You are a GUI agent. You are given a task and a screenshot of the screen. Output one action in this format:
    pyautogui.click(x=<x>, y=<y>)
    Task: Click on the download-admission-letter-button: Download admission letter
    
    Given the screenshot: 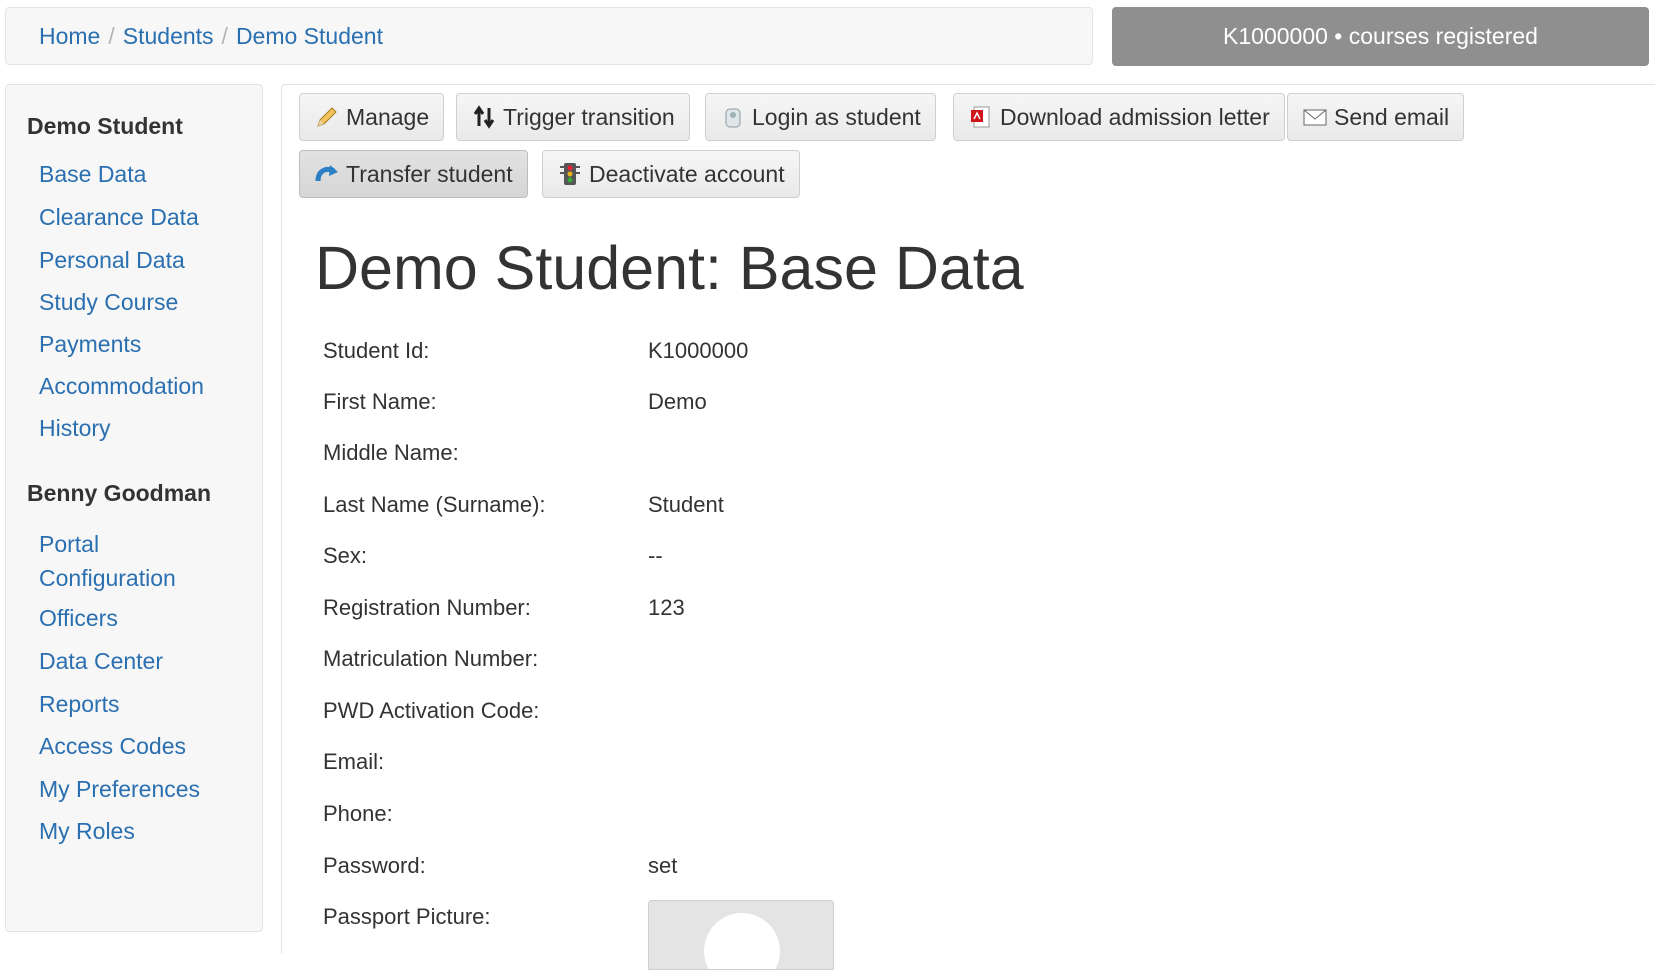 What is the action you would take?
    pyautogui.click(x=1119, y=117)
    